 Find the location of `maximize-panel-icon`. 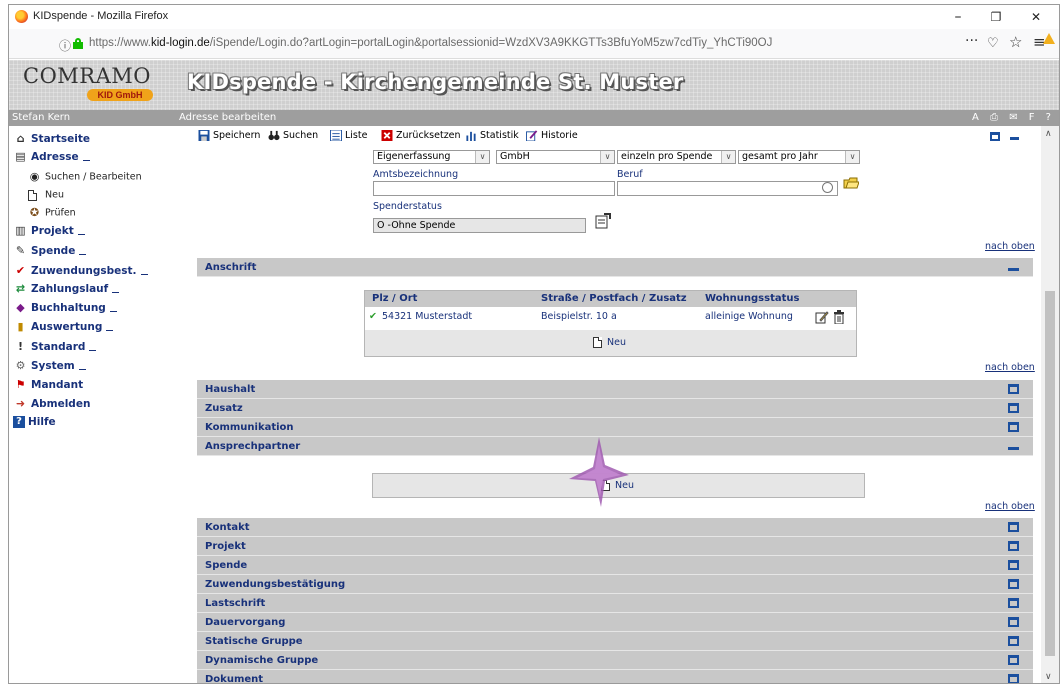

maximize-panel-icon is located at coordinates (995, 136).